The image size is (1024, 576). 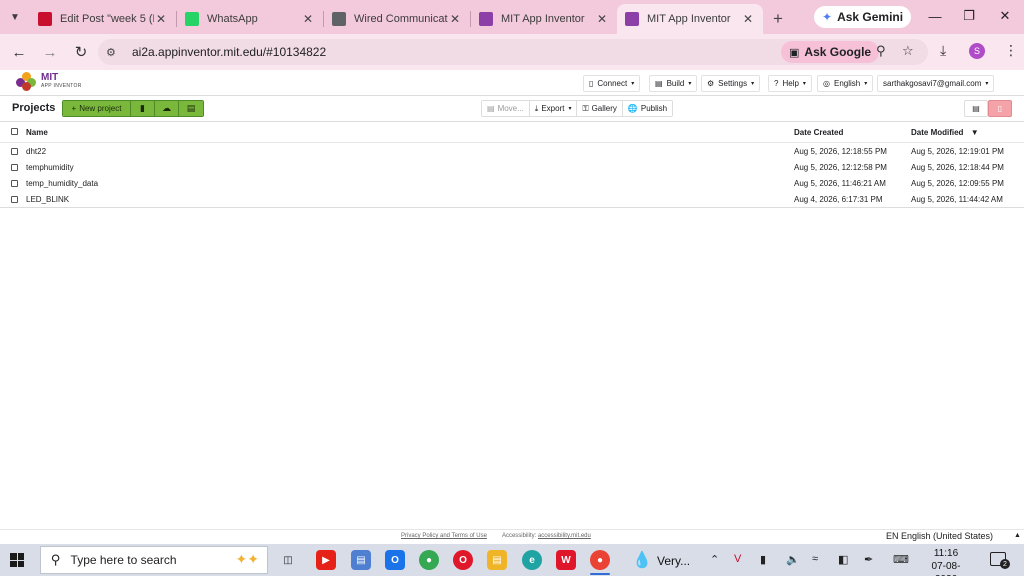 I want to click on accessibility-link: accessibility.mit.edu, so click(x=564, y=536).